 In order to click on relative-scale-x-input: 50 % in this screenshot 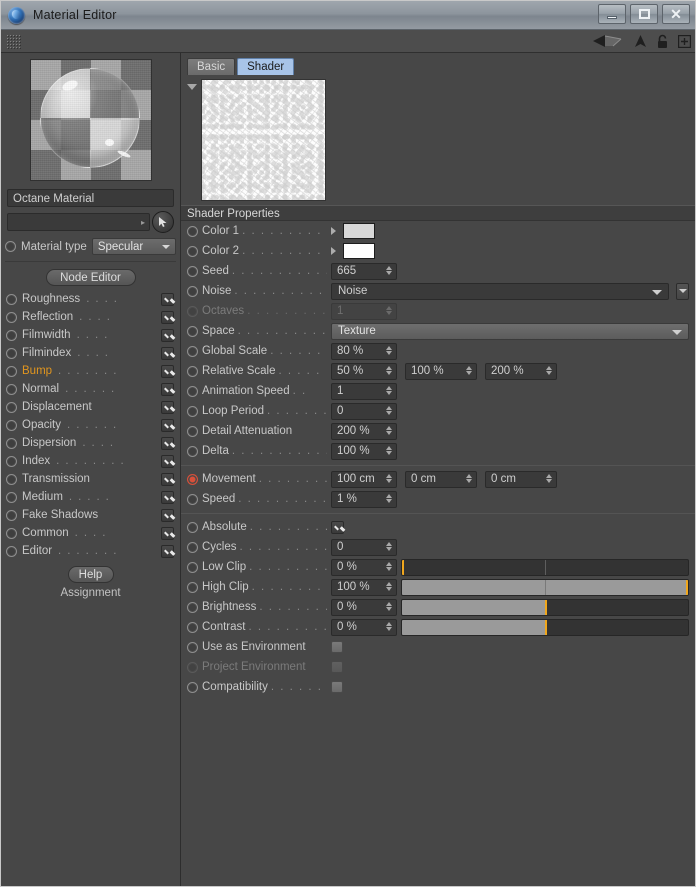, I will do `click(364, 371)`.